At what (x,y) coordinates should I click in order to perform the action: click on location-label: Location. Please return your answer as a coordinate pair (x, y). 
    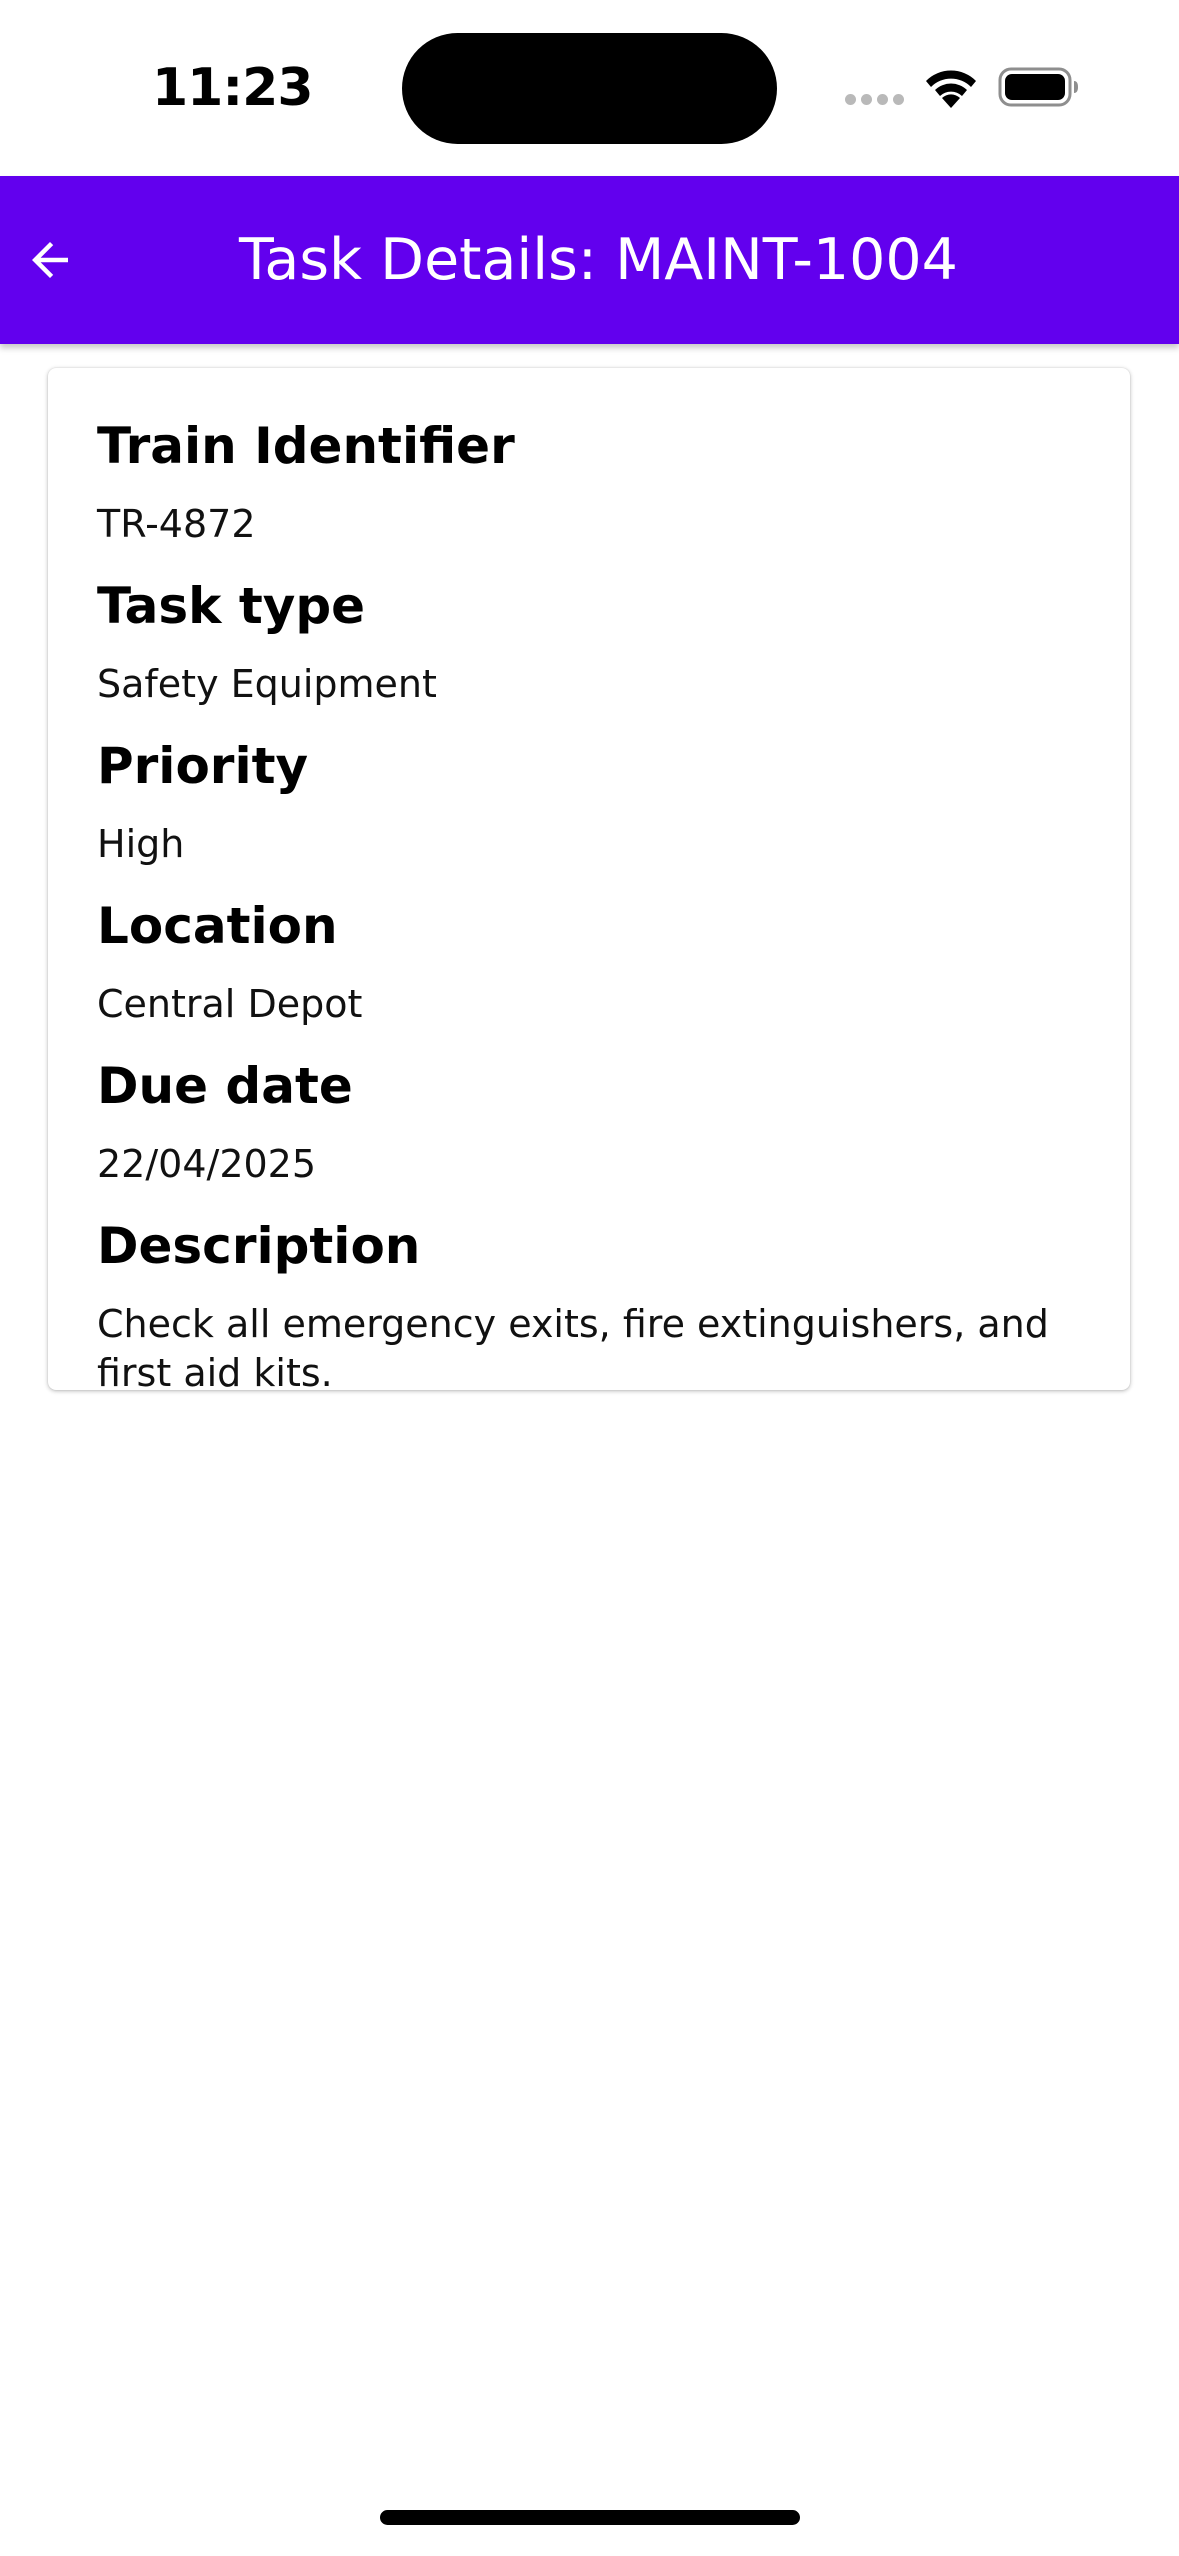
    Looking at the image, I should click on (217, 926).